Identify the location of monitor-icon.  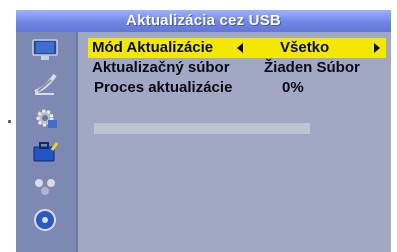
(45, 50).